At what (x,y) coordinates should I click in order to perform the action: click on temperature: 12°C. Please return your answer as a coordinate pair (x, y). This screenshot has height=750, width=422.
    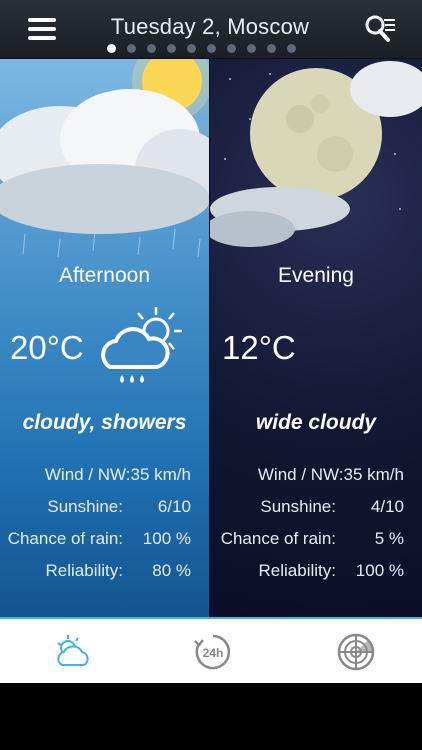
    Looking at the image, I should click on (259, 347).